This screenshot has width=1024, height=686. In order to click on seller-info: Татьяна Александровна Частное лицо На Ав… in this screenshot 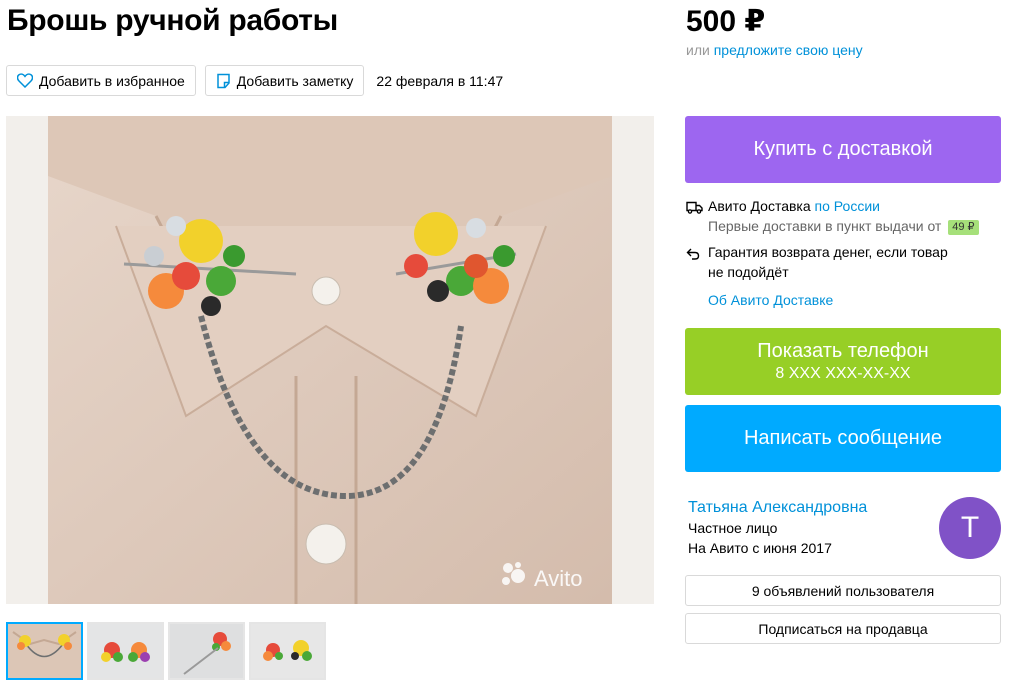, I will do `click(777, 528)`.